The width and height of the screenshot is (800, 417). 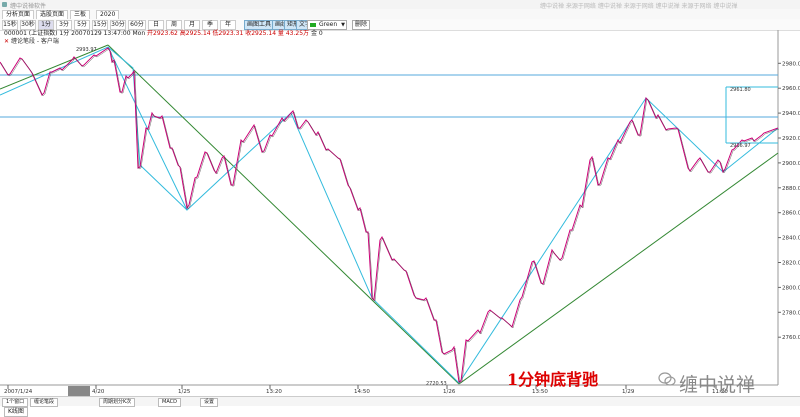 What do you see at coordinates (628, 392) in the screenshot?
I see `time-tick-label: 1/29` at bounding box center [628, 392].